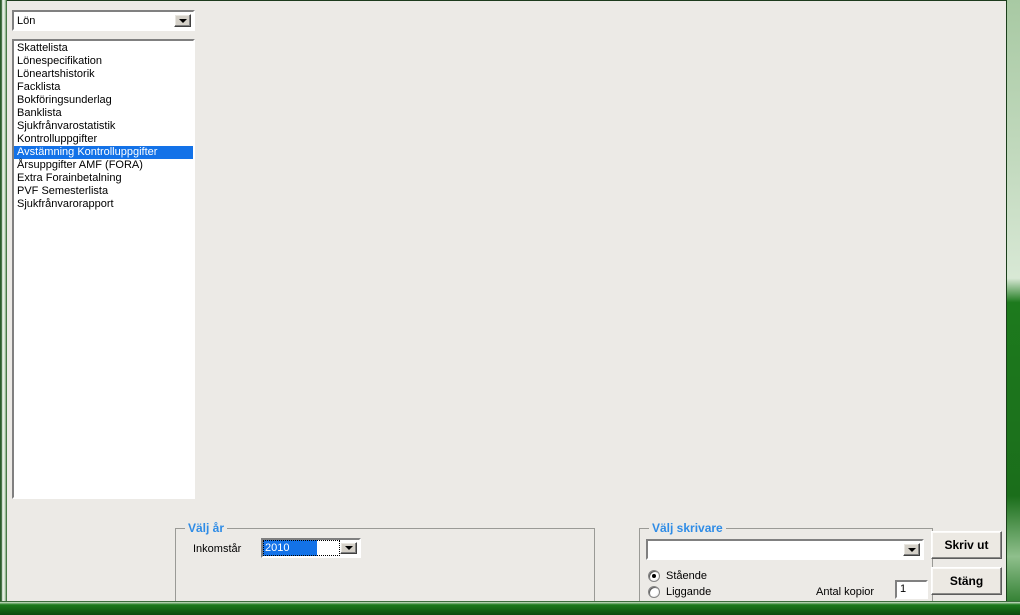 The height and width of the screenshot is (615, 1020). Describe the element at coordinates (26, 20) in the screenshot. I see `module-selector-value: Lön` at that location.